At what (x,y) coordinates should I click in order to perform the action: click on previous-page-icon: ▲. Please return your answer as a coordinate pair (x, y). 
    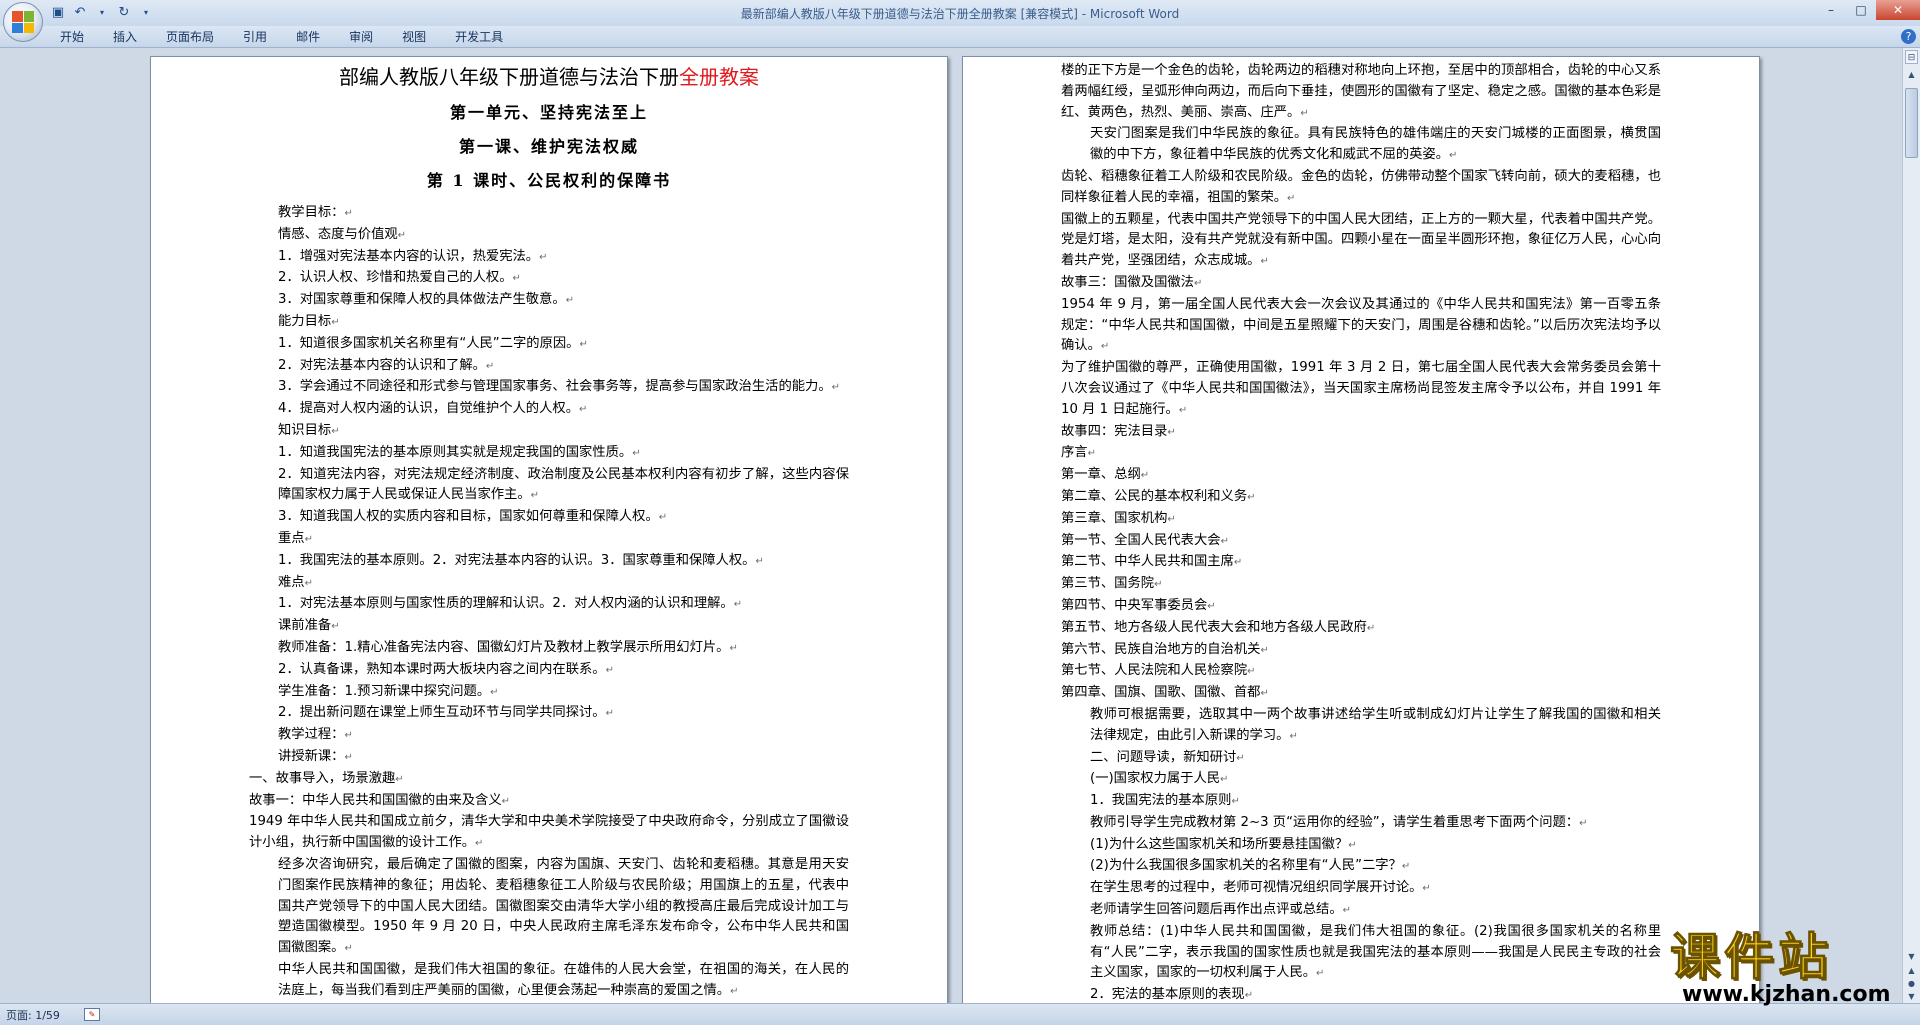
    Looking at the image, I should click on (1911, 970).